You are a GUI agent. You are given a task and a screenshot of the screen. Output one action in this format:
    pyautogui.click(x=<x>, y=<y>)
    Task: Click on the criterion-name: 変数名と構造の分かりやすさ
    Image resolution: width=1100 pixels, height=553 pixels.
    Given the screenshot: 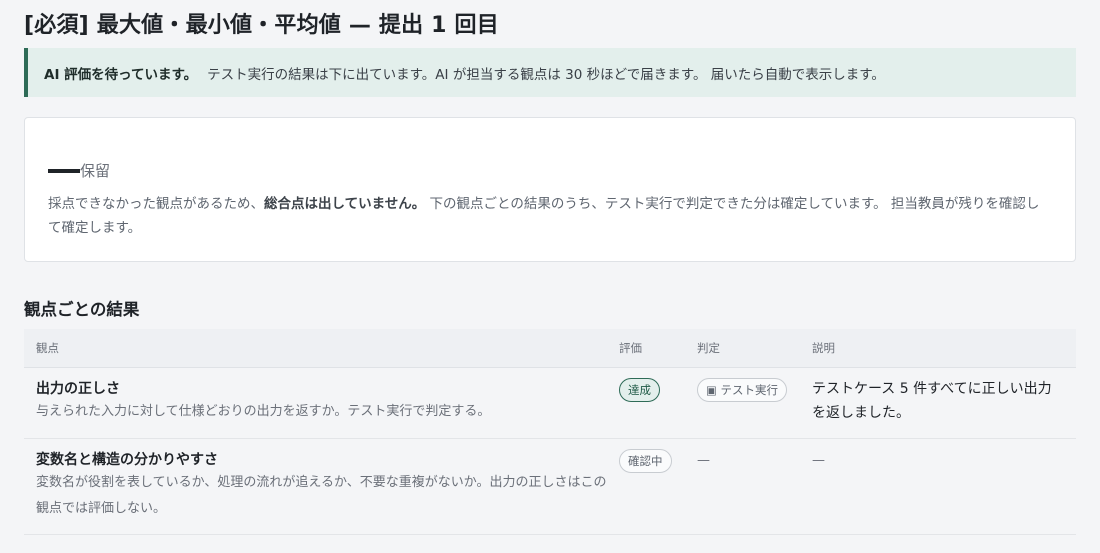 What is the action you would take?
    pyautogui.click(x=127, y=460)
    